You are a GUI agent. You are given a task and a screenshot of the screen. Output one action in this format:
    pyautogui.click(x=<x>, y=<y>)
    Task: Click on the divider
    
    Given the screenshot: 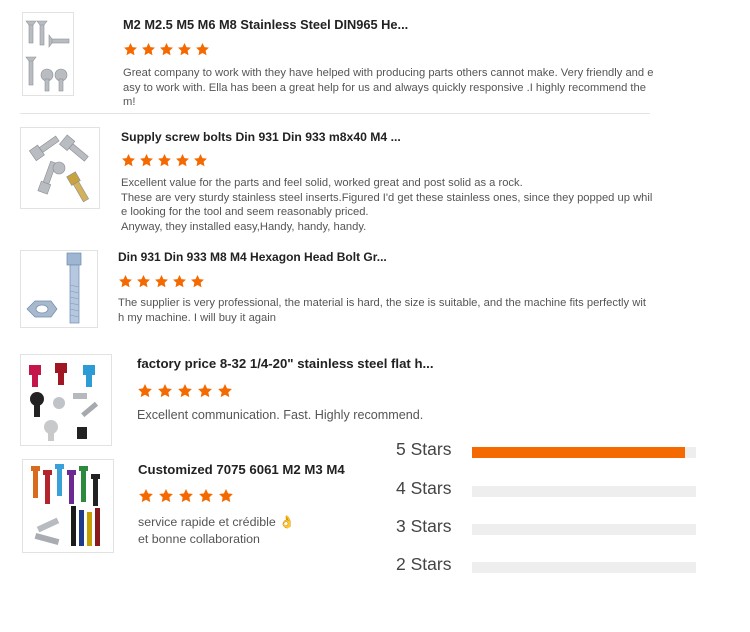 What is the action you would take?
    pyautogui.click(x=335, y=113)
    